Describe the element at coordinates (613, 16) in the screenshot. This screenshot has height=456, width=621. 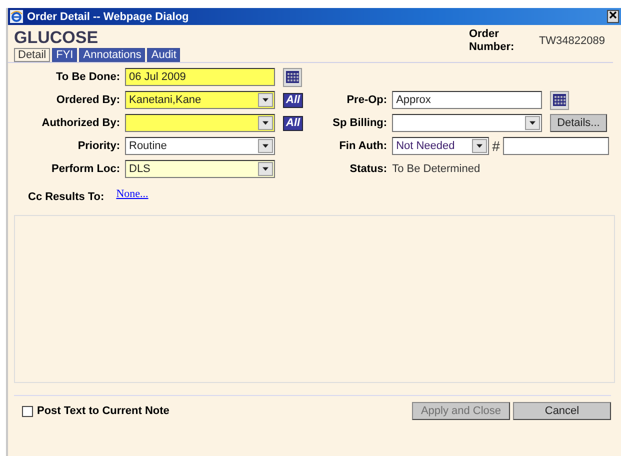
I see `close-icon` at that location.